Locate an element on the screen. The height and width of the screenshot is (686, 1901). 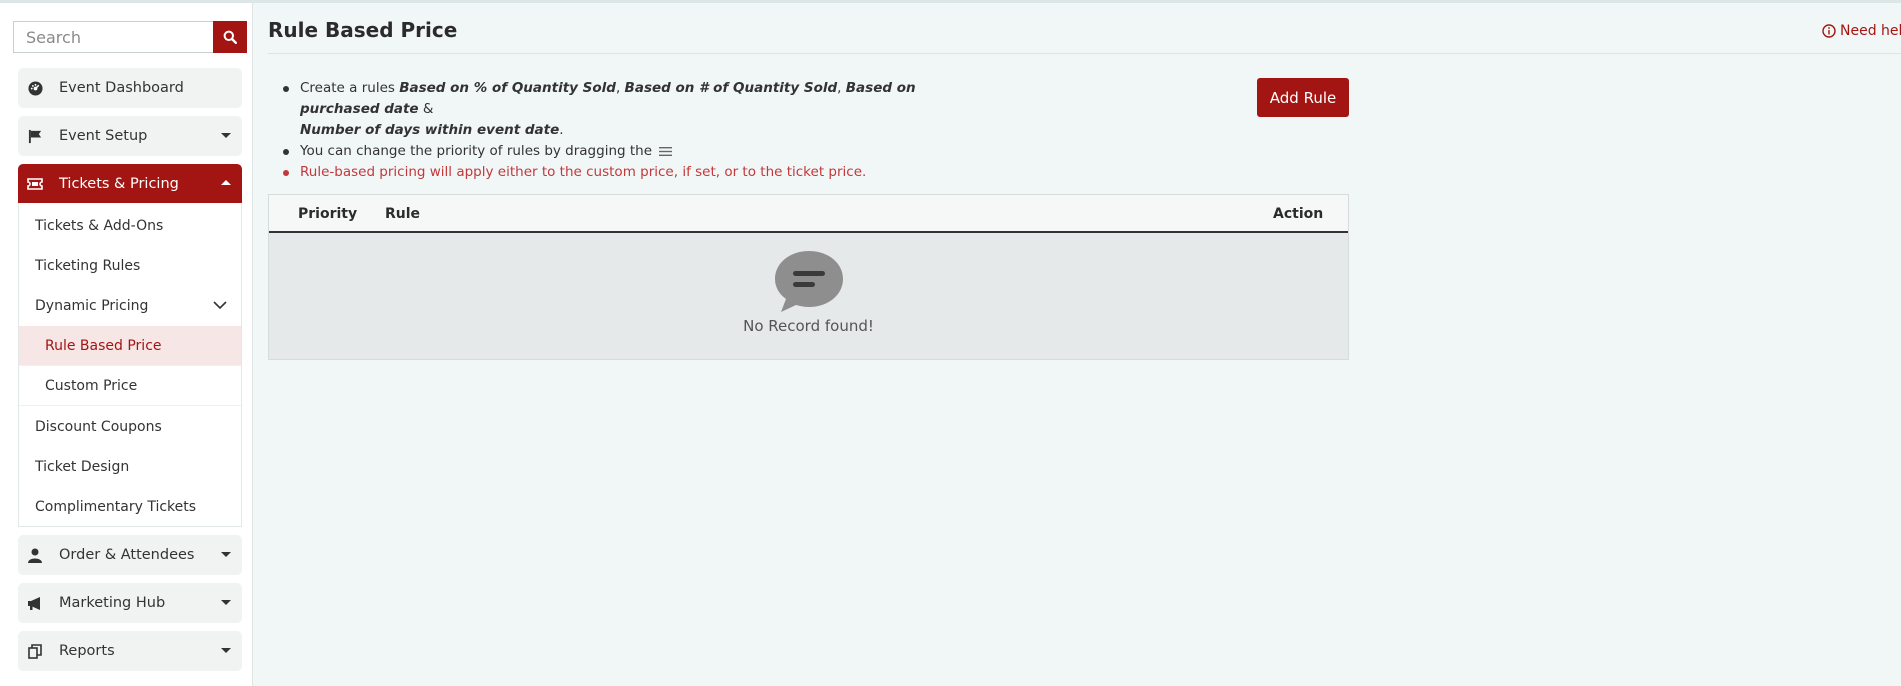
user-icon is located at coordinates (35, 555).